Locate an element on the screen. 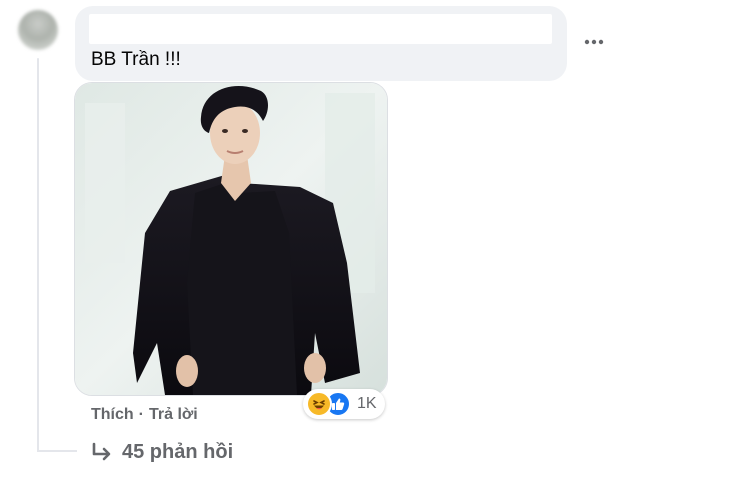 The image size is (738, 479). more-options-button is located at coordinates (594, 42).